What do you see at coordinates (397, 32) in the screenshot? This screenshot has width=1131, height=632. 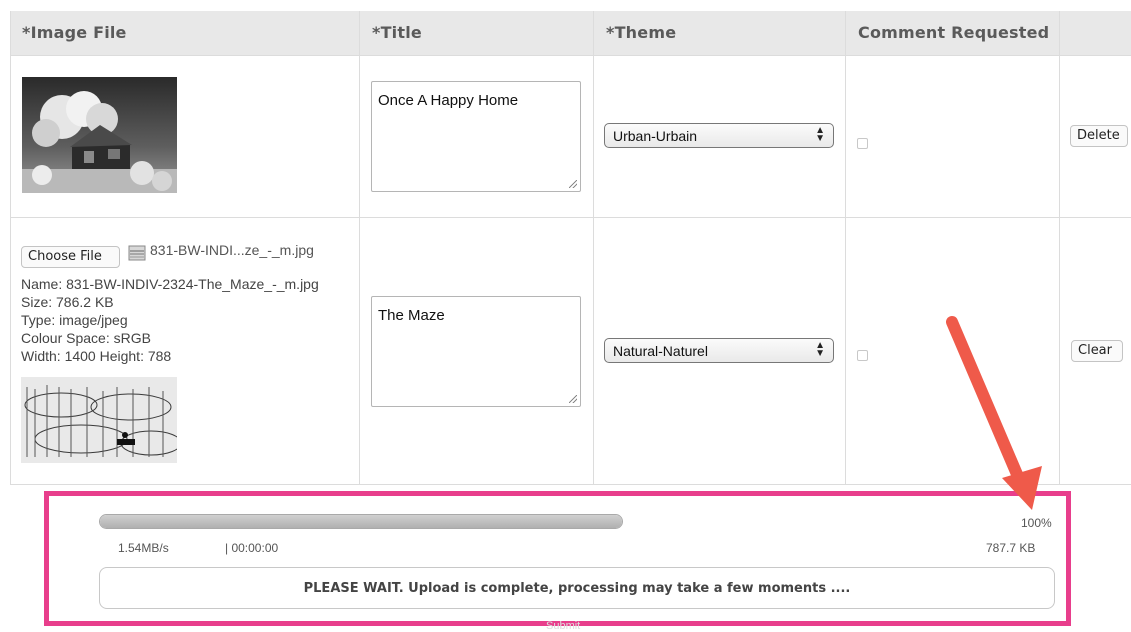 I see `header-title: *Title` at bounding box center [397, 32].